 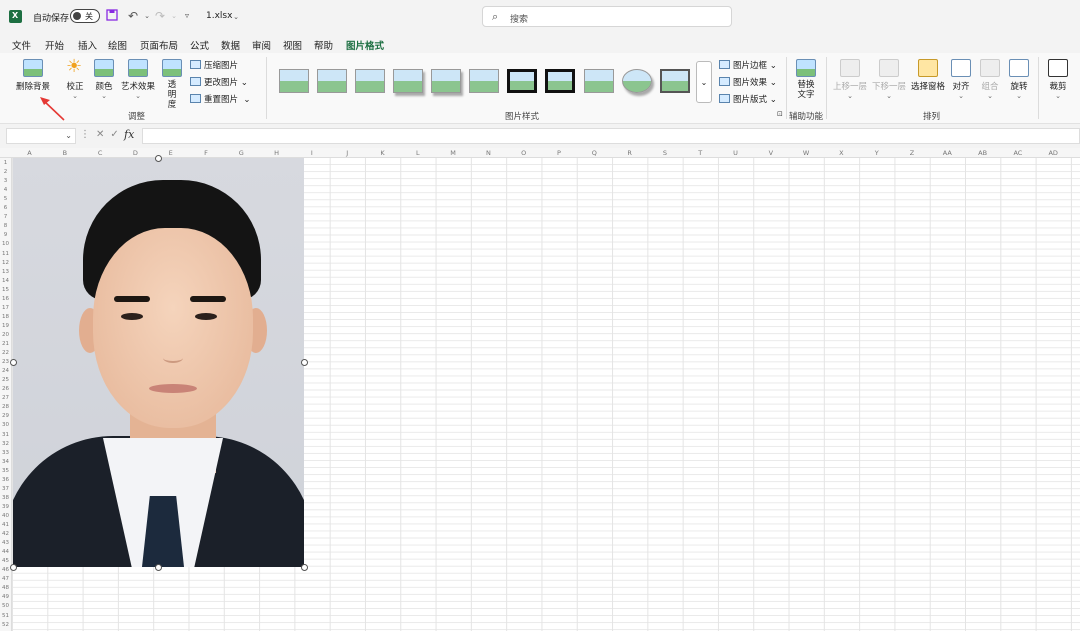 What do you see at coordinates (5, 489) in the screenshot?
I see `row-header-37: 37` at bounding box center [5, 489].